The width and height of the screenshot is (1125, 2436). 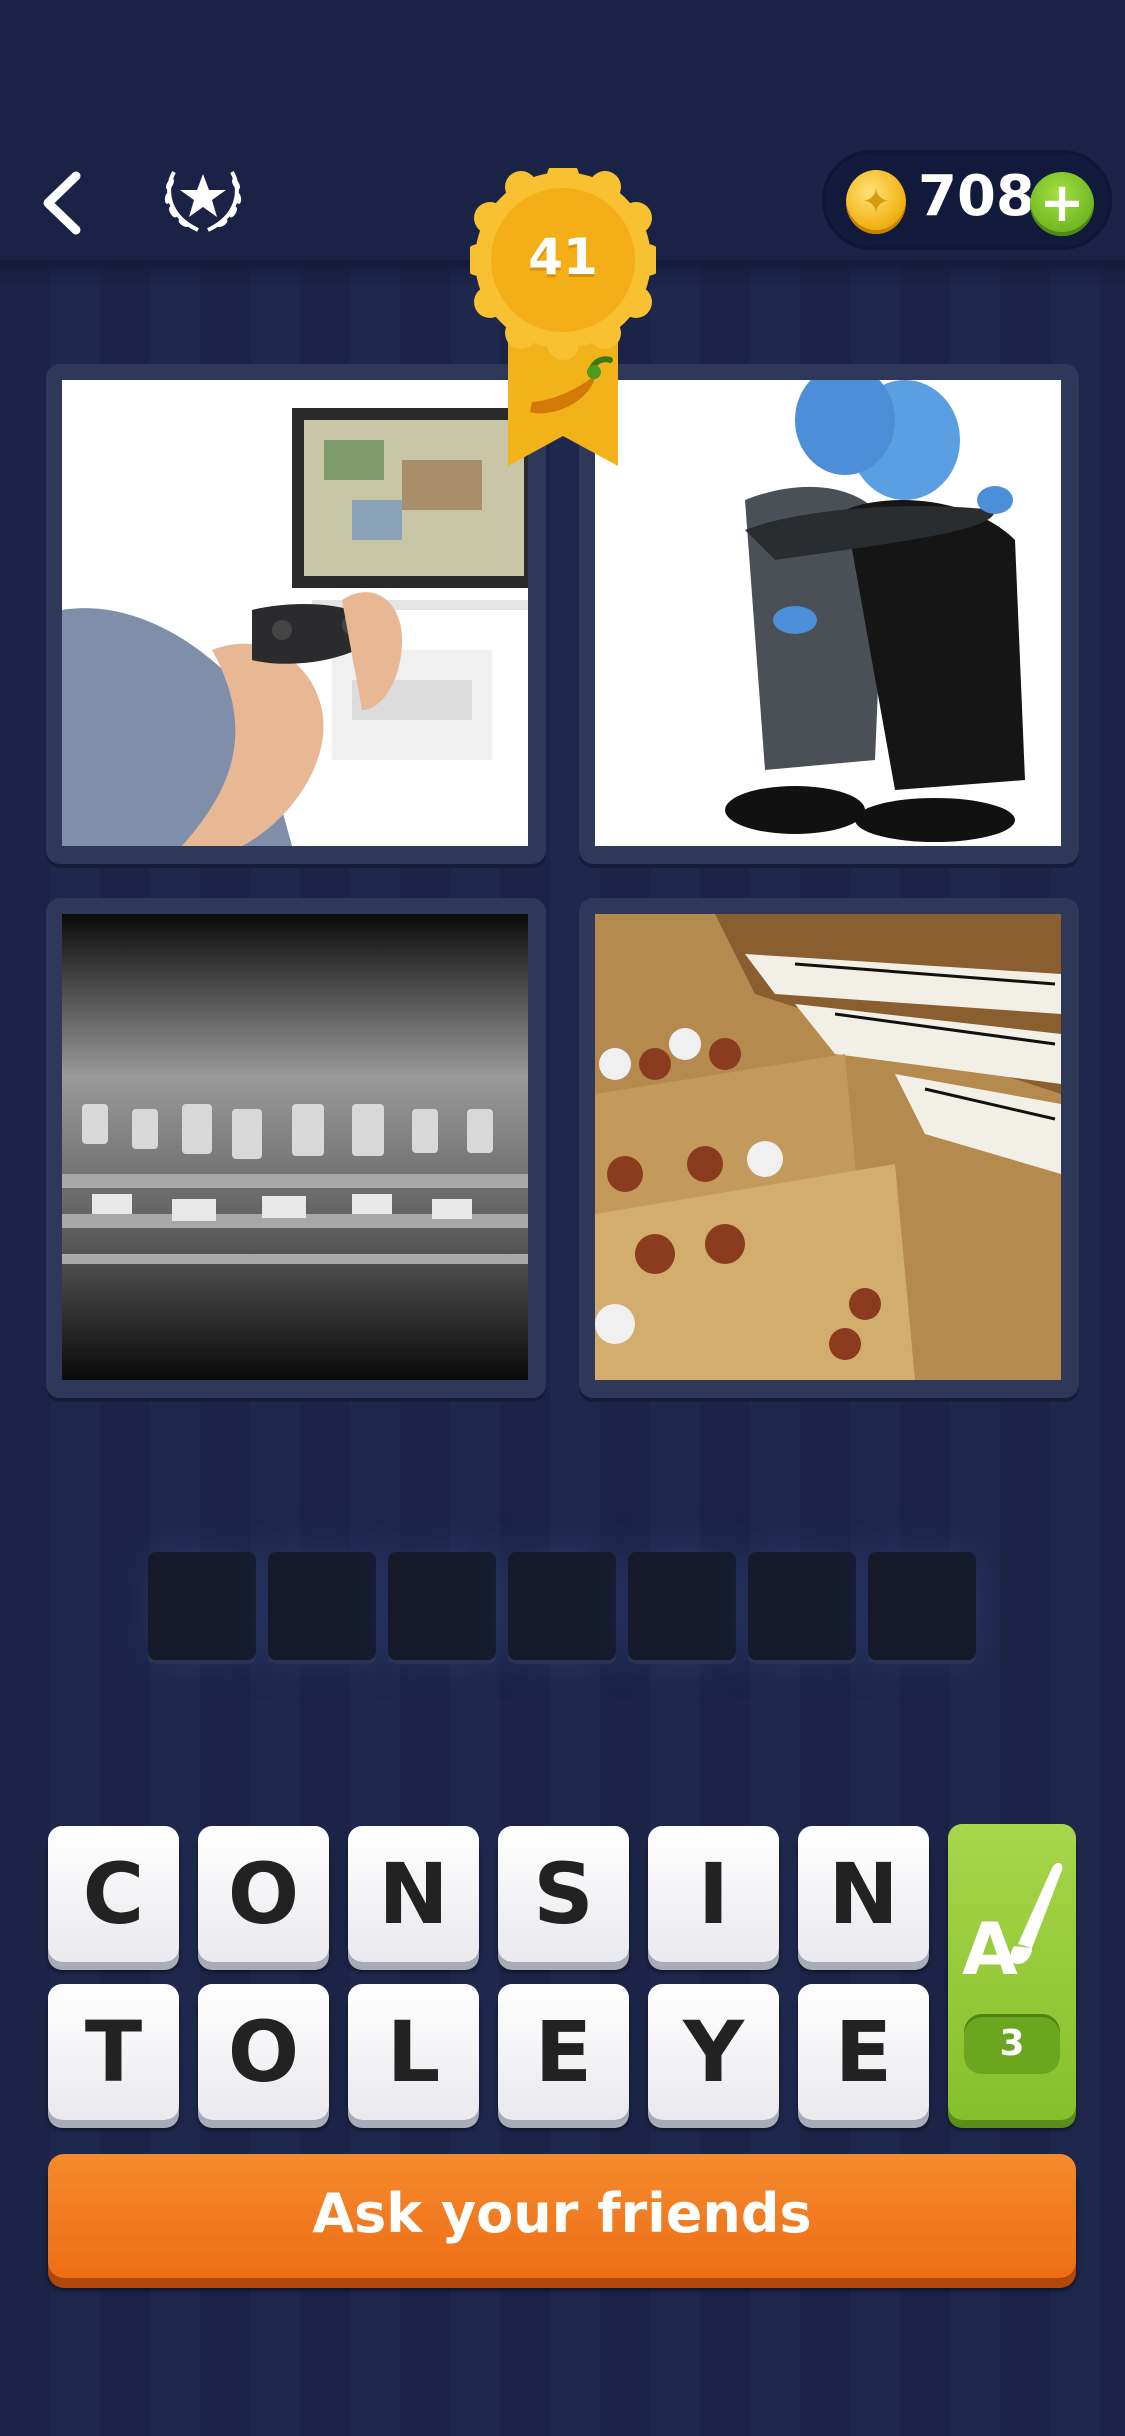 I want to click on level-number: 41, so click(x=563, y=257).